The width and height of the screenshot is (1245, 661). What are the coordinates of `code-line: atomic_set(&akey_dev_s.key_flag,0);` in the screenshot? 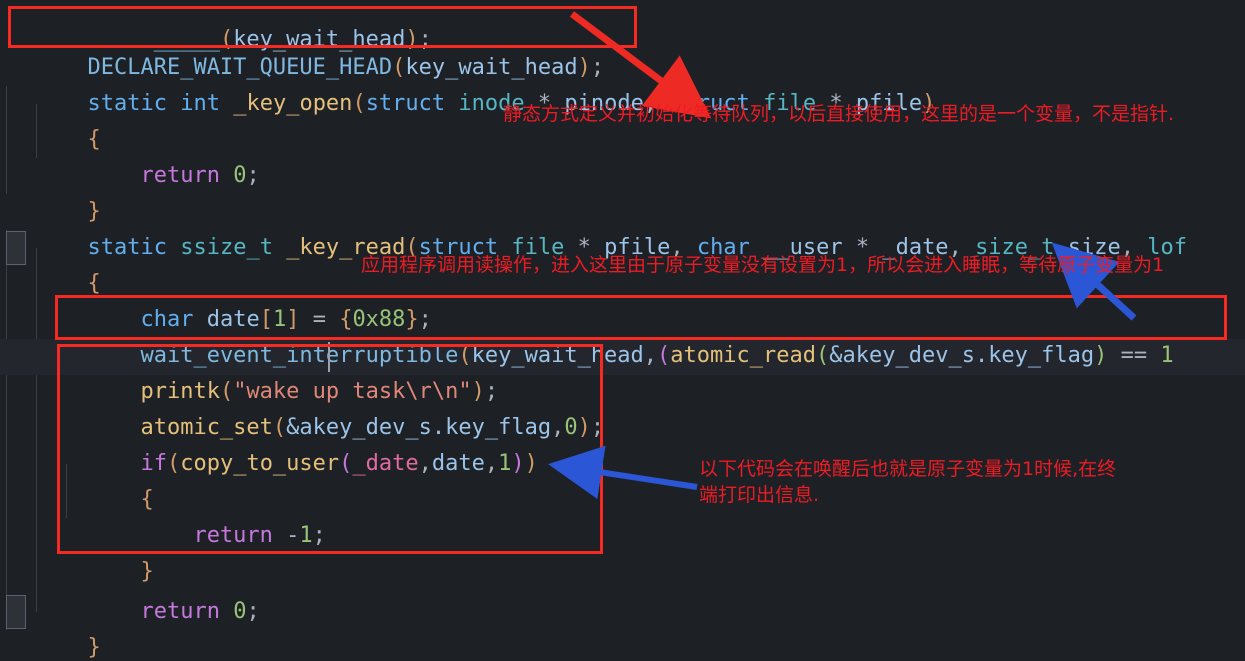 It's located at (302, 407).